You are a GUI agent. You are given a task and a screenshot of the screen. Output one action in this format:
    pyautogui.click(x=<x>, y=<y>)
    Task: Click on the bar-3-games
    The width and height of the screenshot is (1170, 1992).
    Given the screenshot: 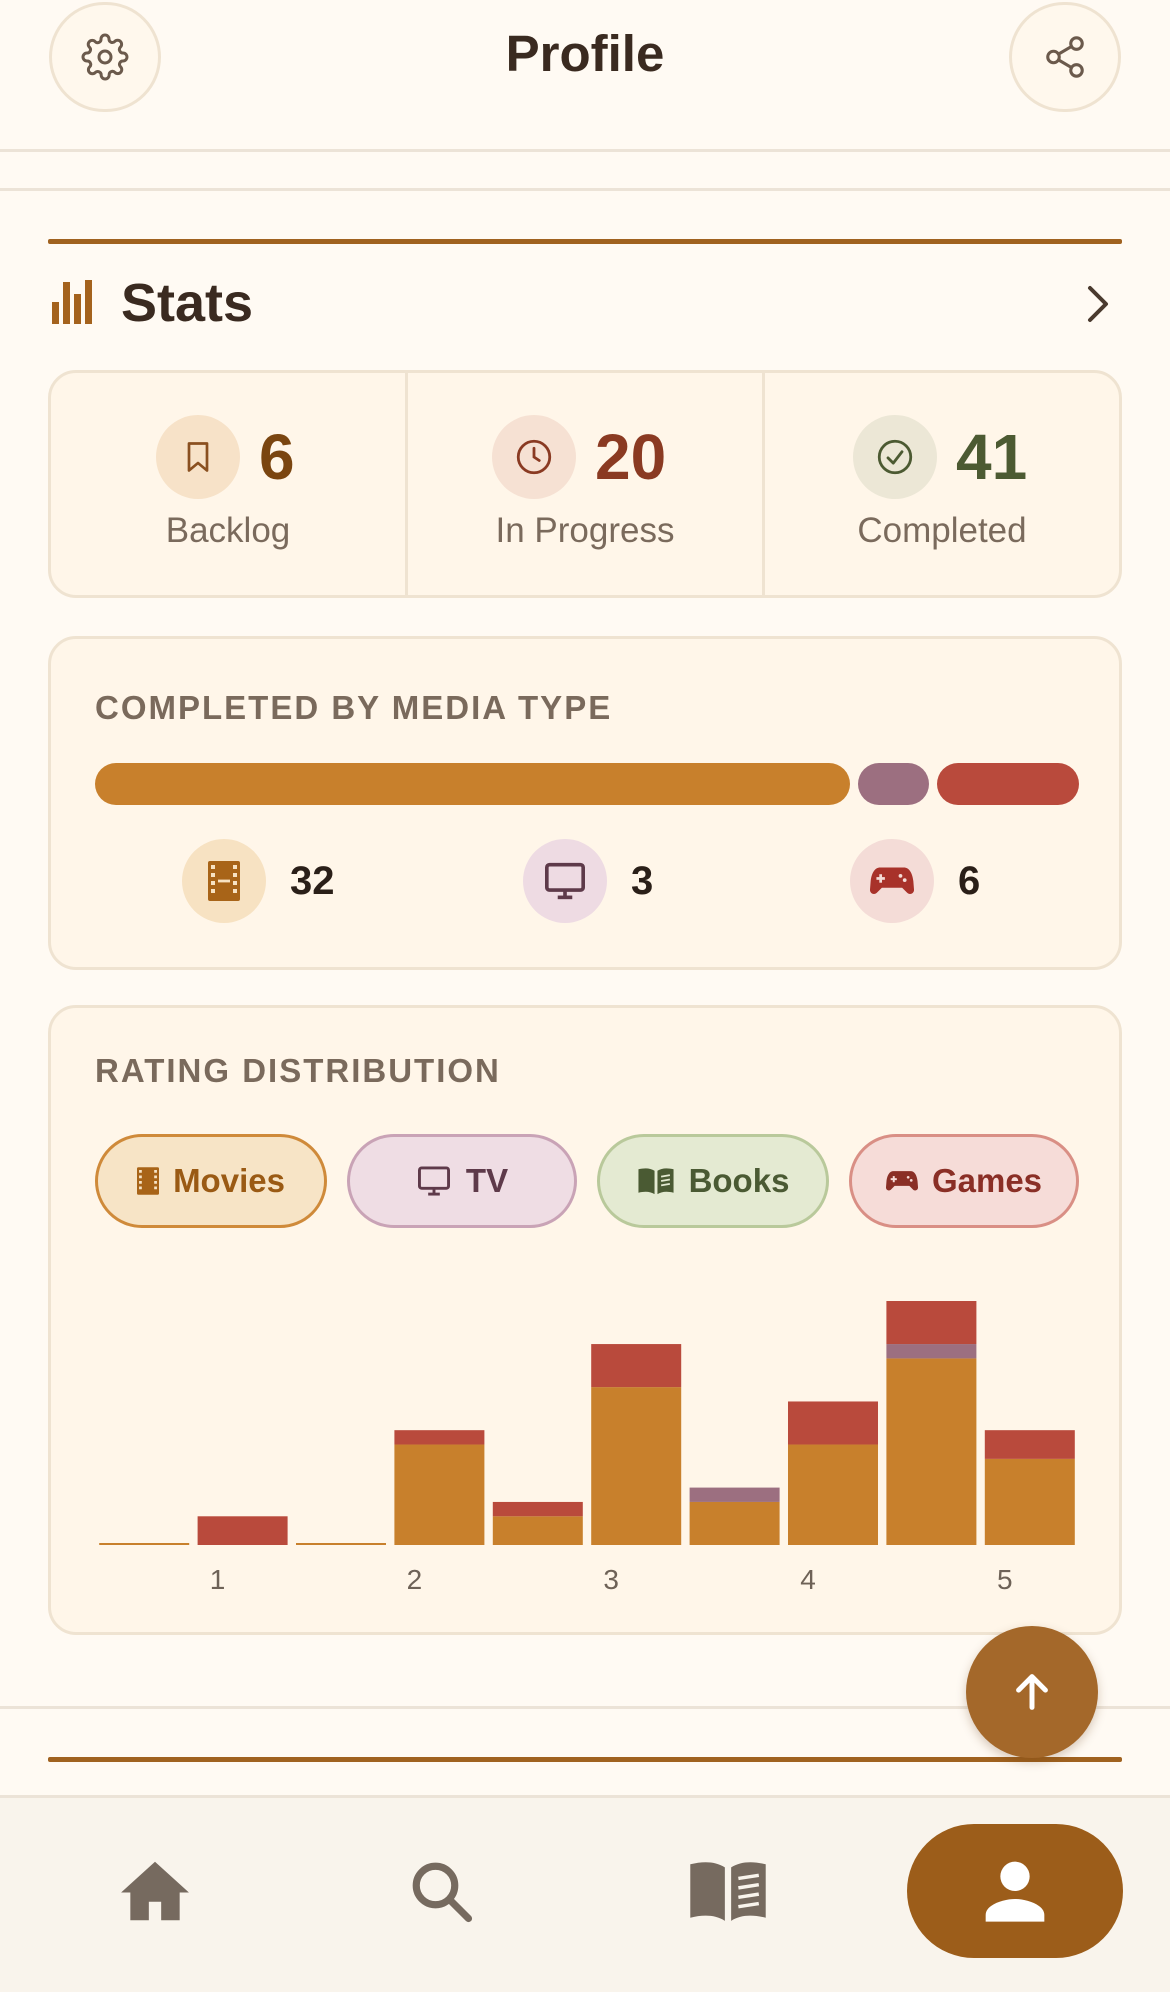 What is the action you would take?
    pyautogui.click(x=636, y=1366)
    